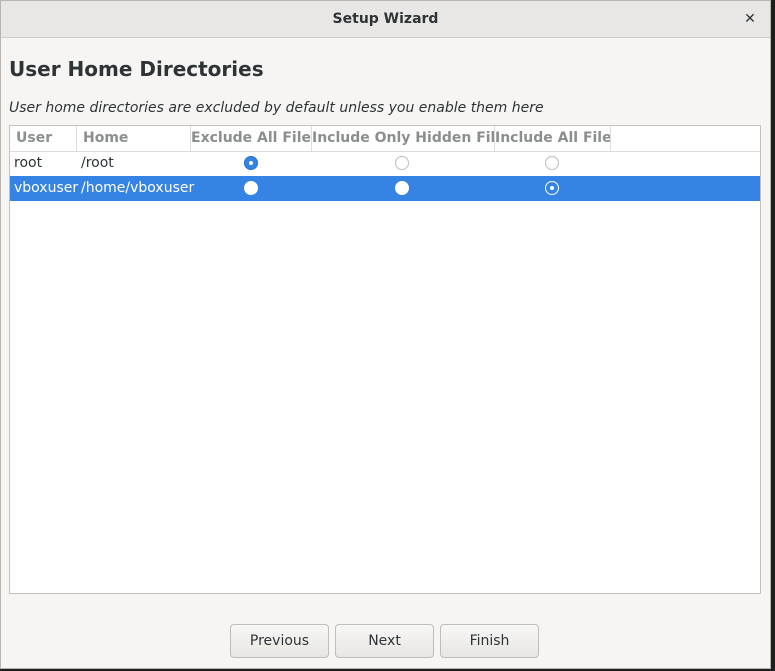 This screenshot has width=775, height=671. What do you see at coordinates (403, 138) in the screenshot?
I see `column-header-include-hidden: Include Only Hidden Files` at bounding box center [403, 138].